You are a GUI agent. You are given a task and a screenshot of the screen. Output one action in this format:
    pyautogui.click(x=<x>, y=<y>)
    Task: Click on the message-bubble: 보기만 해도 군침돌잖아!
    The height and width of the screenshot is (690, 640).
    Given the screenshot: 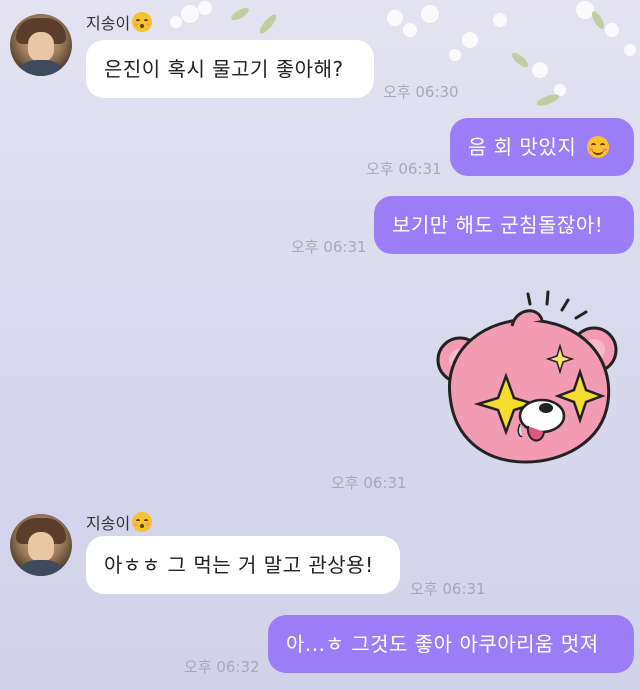 What is the action you would take?
    pyautogui.click(x=504, y=225)
    